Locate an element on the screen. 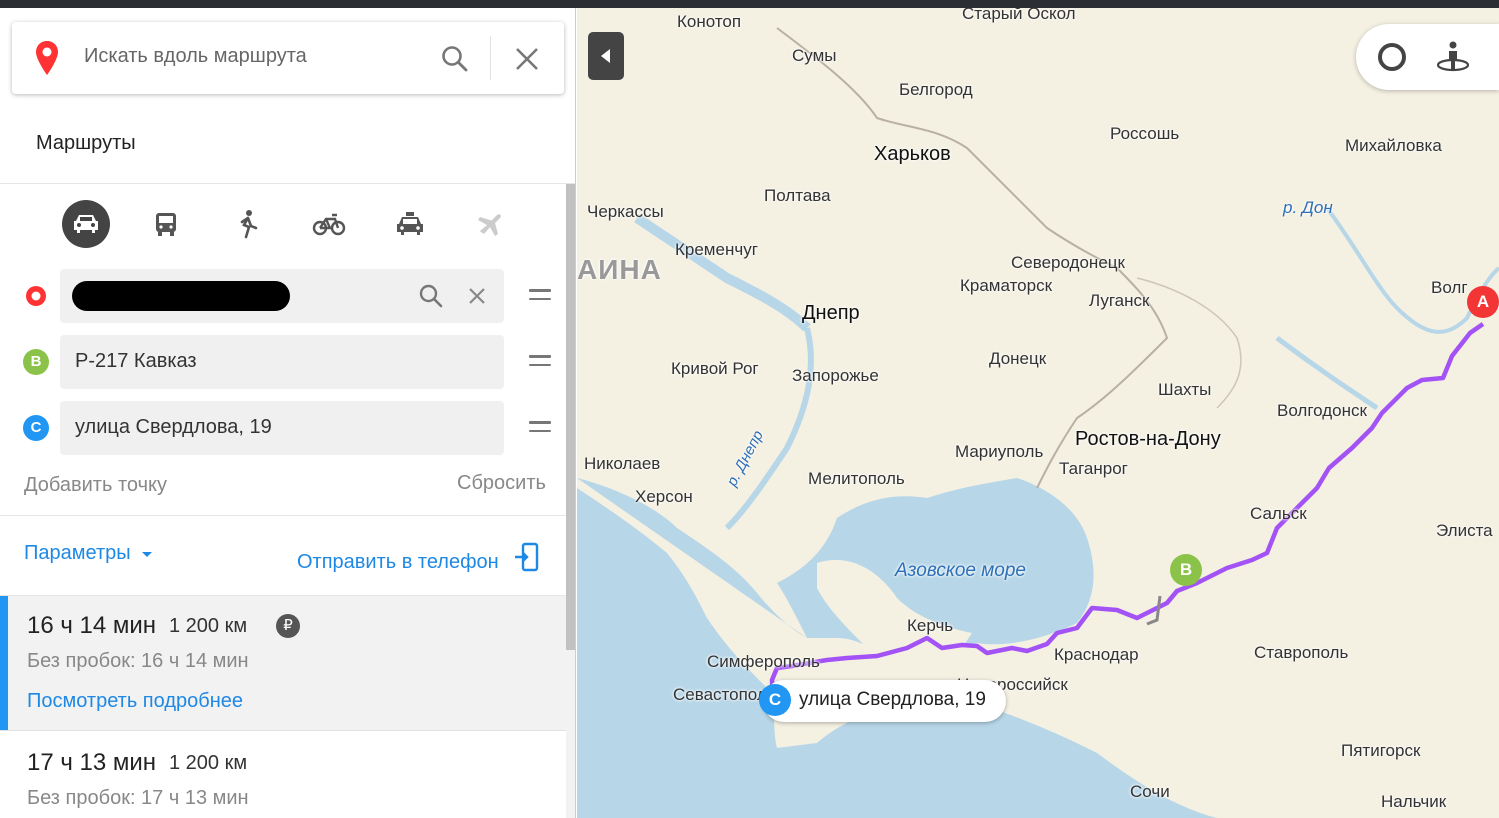 Image resolution: width=1499 pixels, height=818 pixels. point-c-letter: C is located at coordinates (36, 428).